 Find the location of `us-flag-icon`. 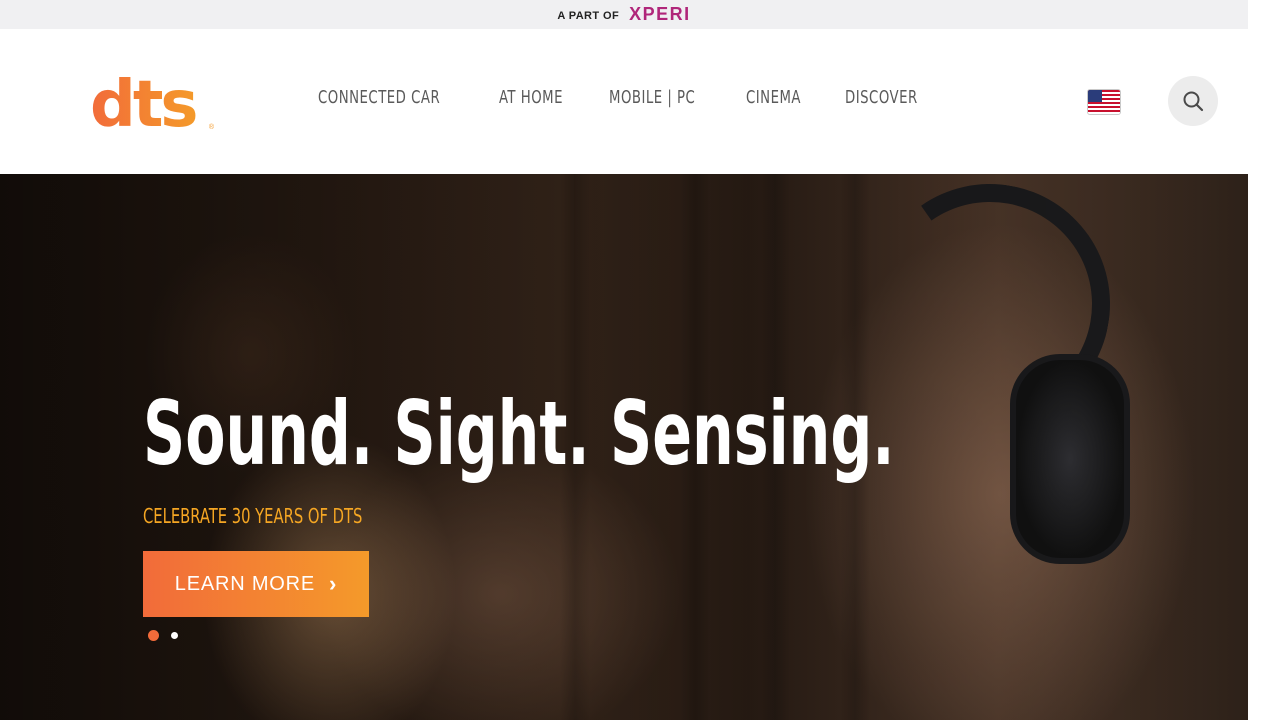

us-flag-icon is located at coordinates (1104, 102).